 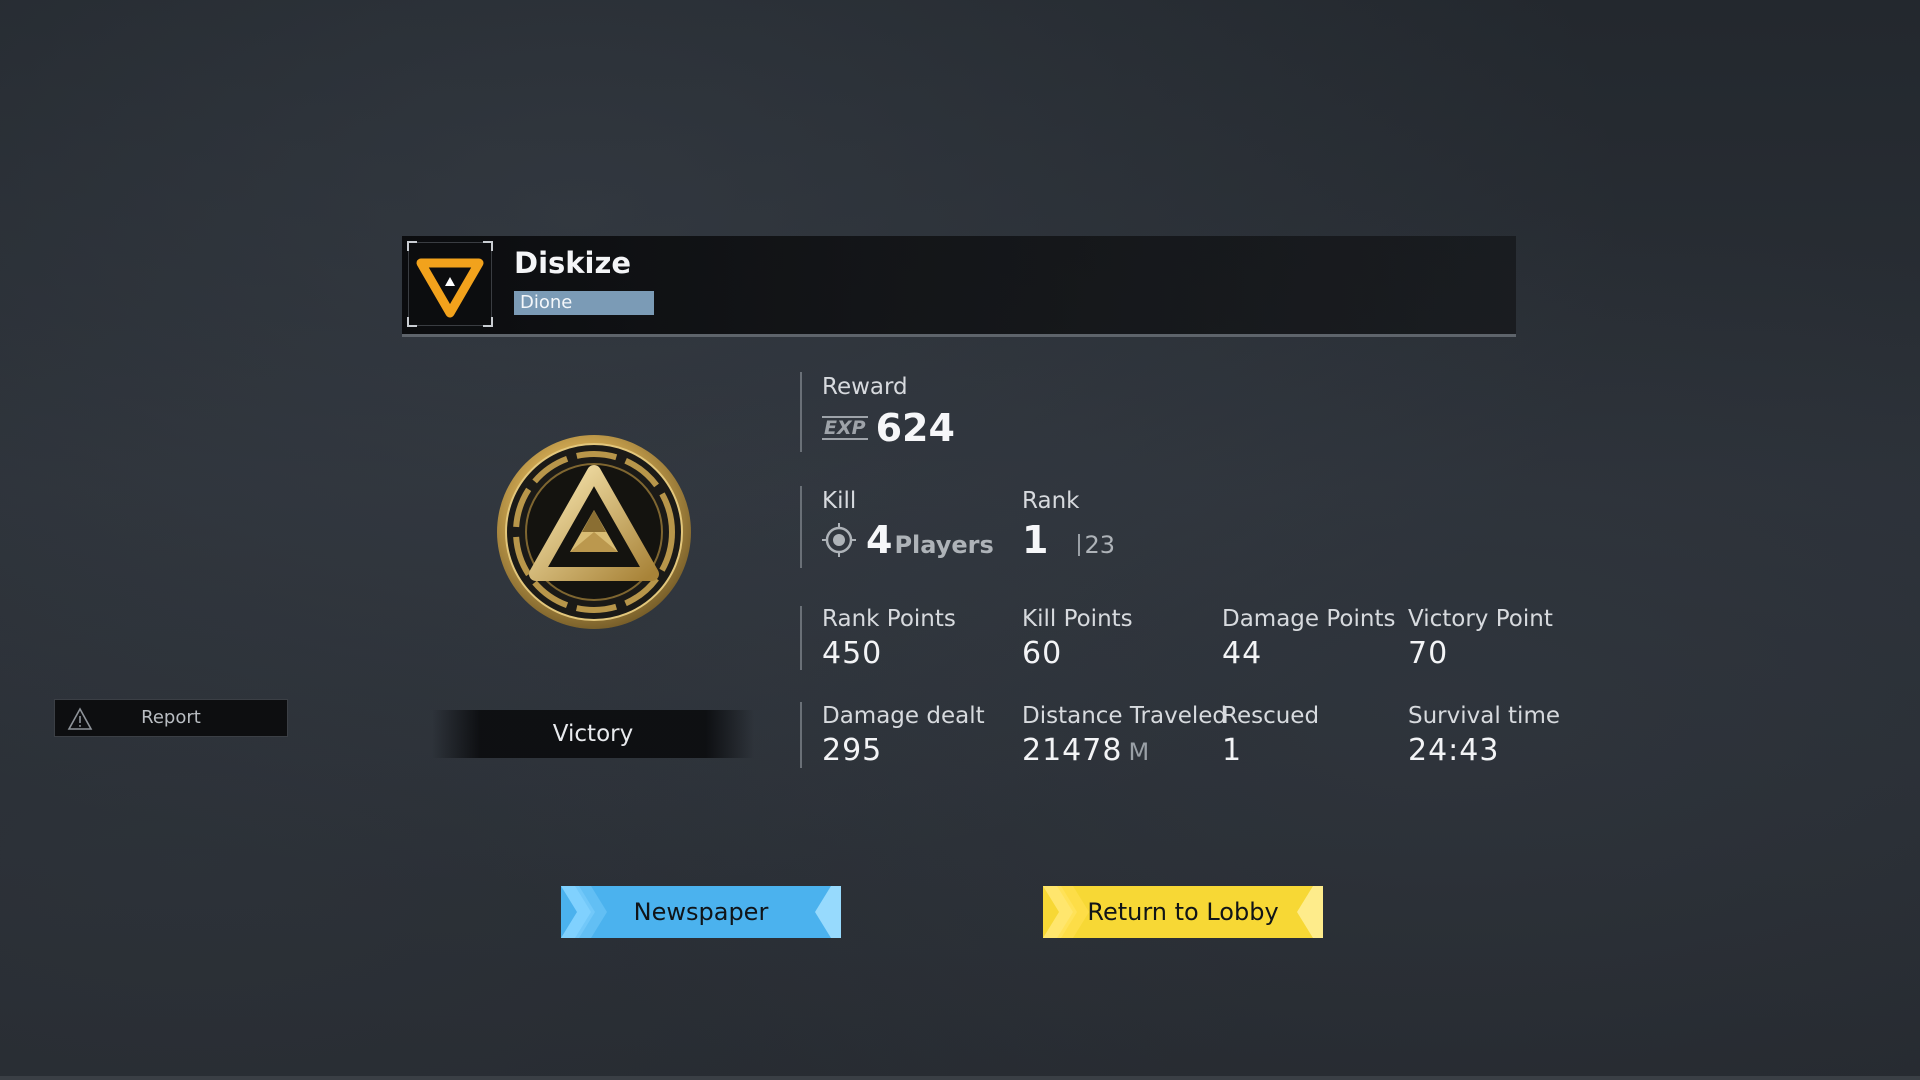 I want to click on stat-value: 24:43, so click(x=1454, y=750).